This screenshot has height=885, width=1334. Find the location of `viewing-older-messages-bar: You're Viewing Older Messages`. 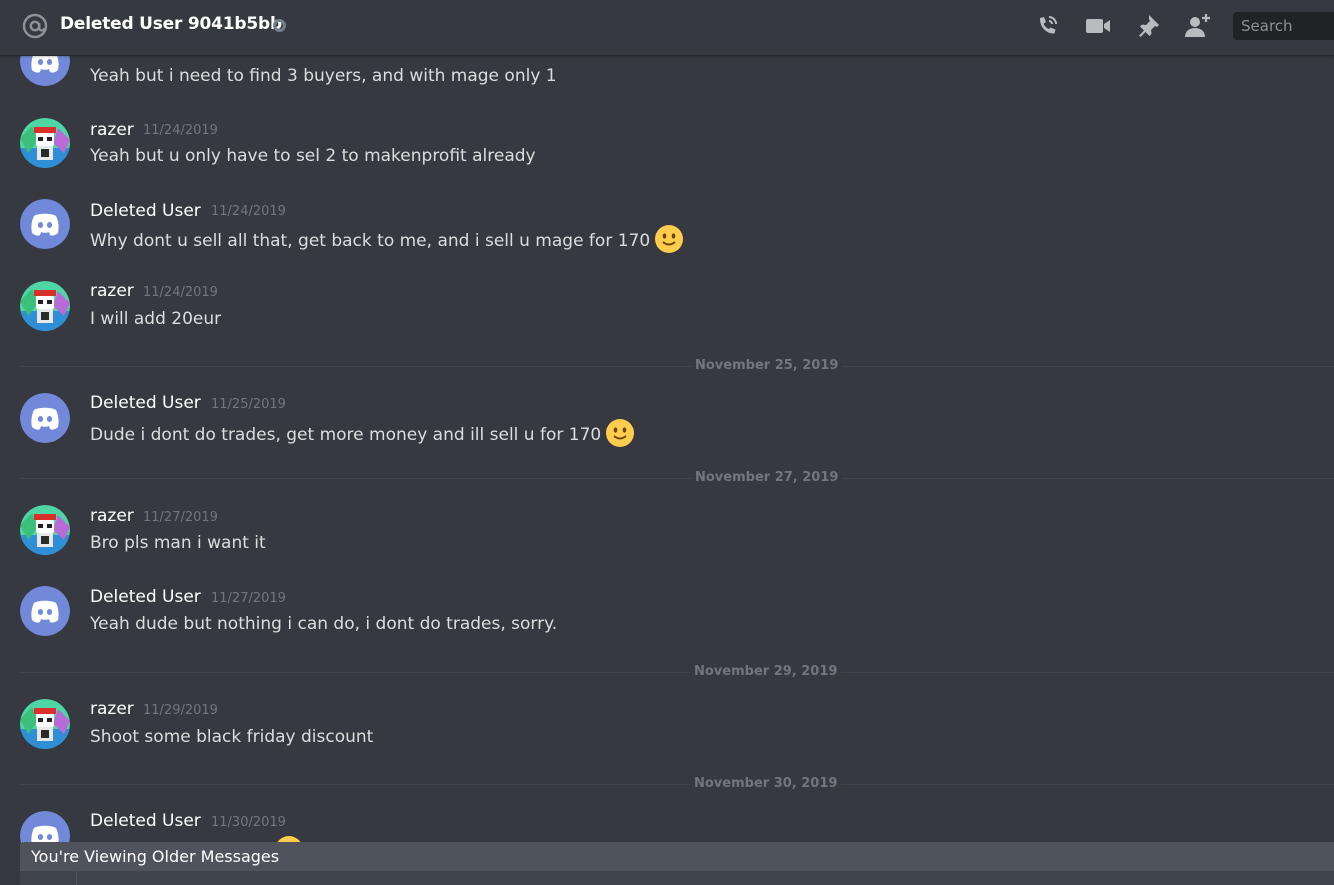

viewing-older-messages-bar: You're Viewing Older Messages is located at coordinates (677, 856).